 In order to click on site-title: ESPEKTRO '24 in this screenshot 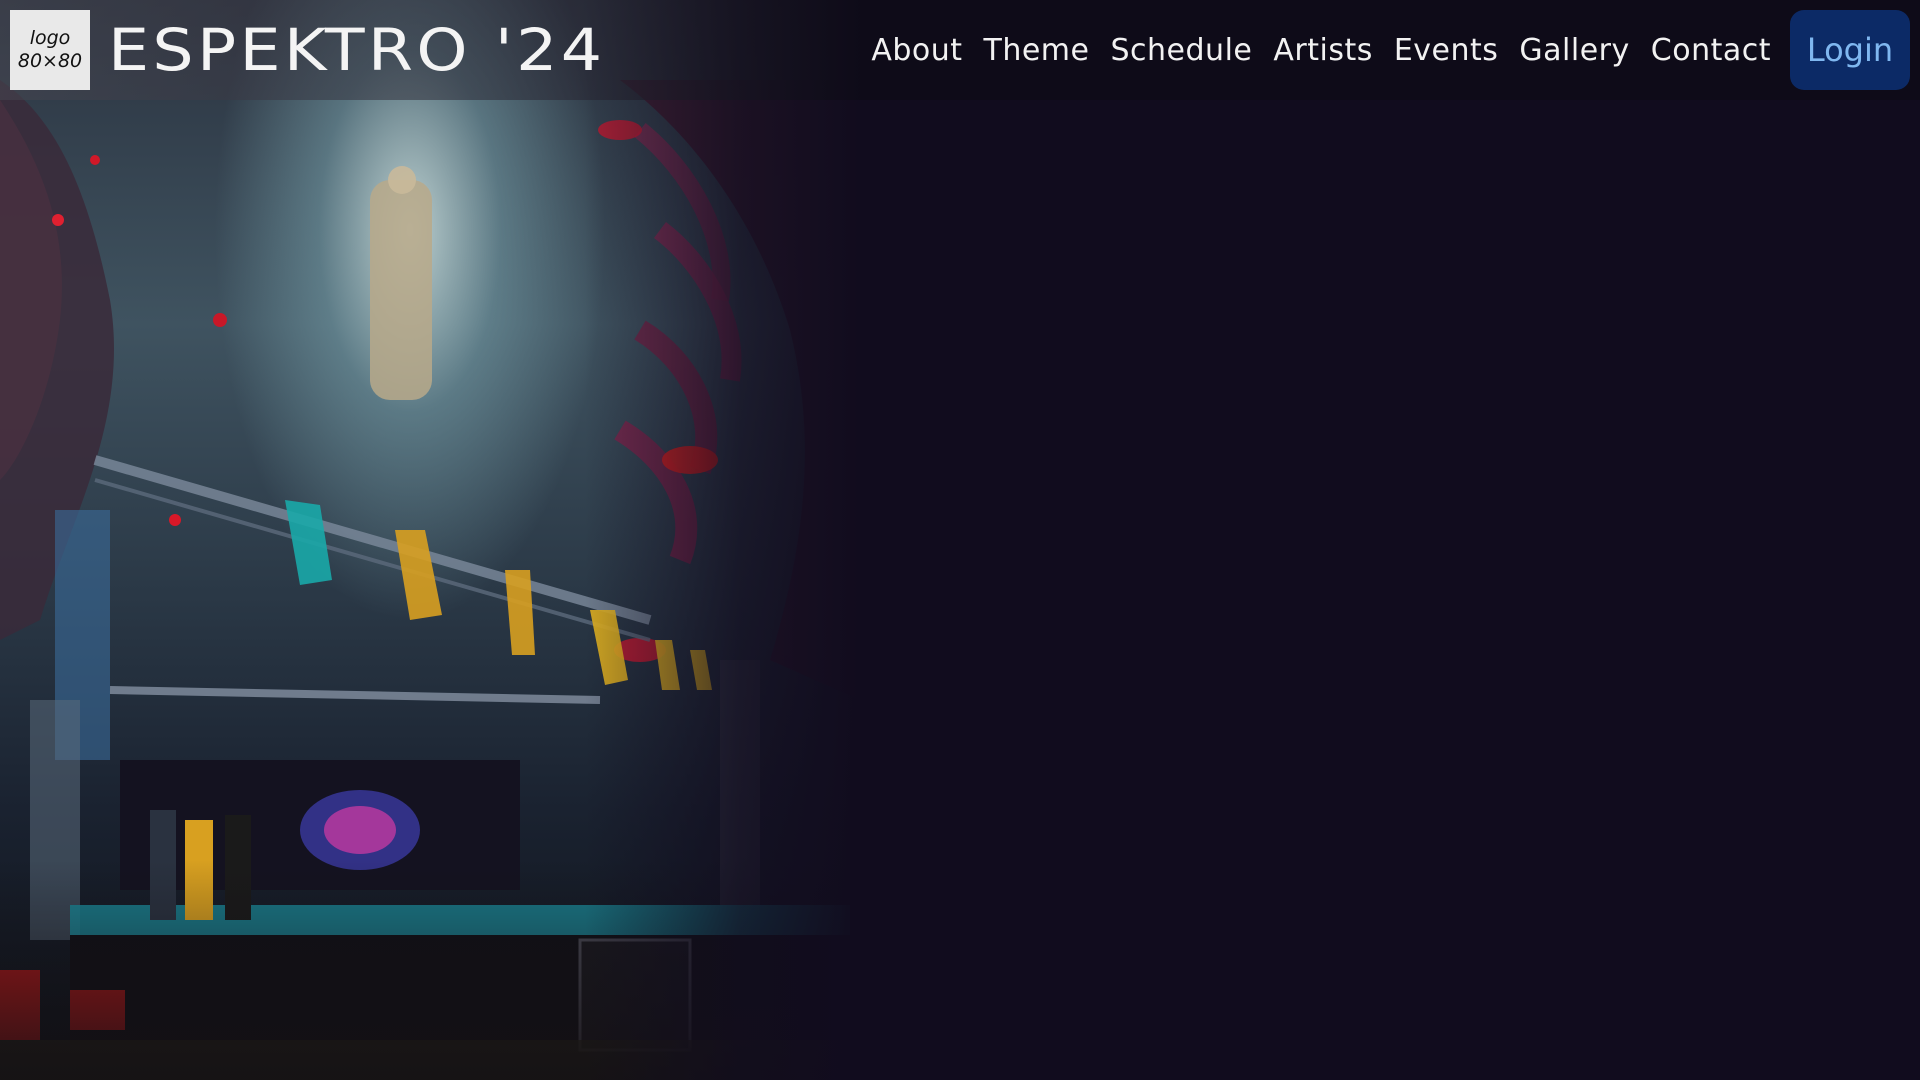, I will do `click(357, 50)`.